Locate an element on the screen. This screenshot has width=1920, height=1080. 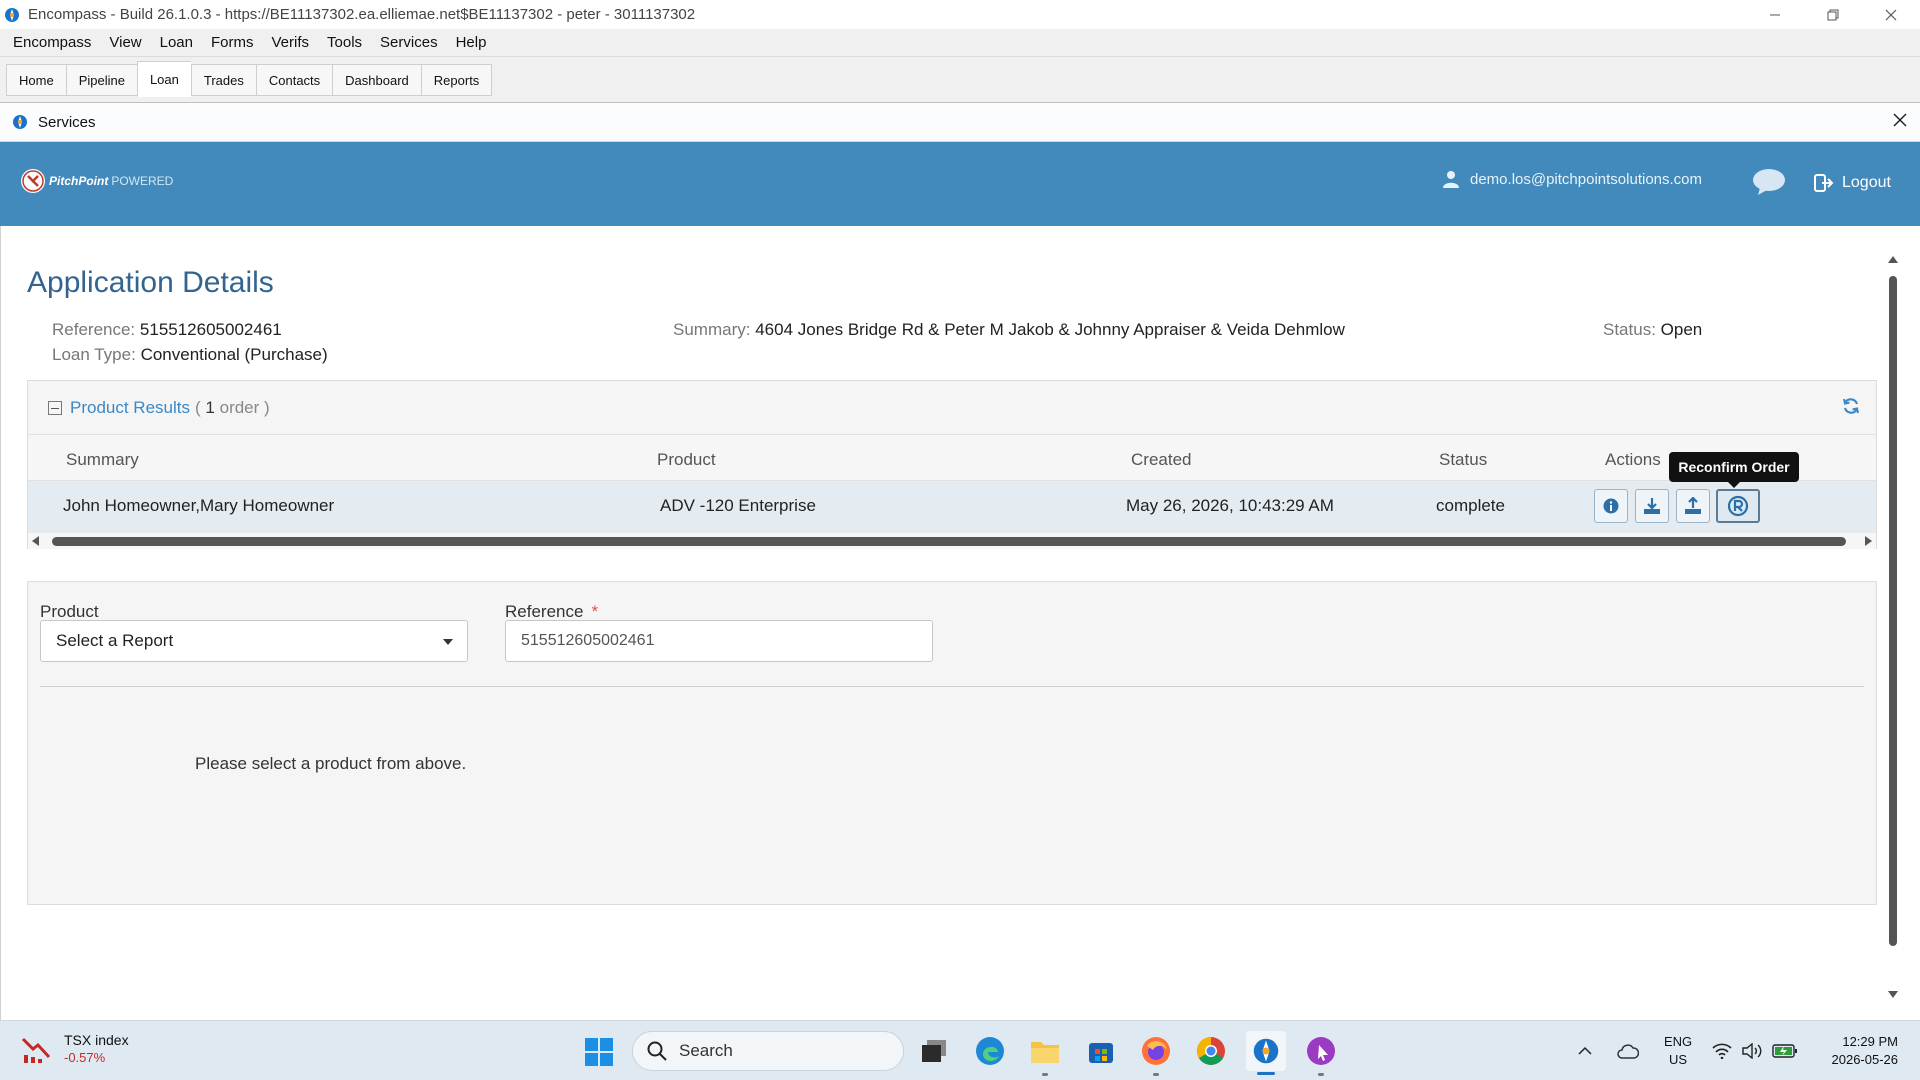
chat-bubble-icon is located at coordinates (1769, 182).